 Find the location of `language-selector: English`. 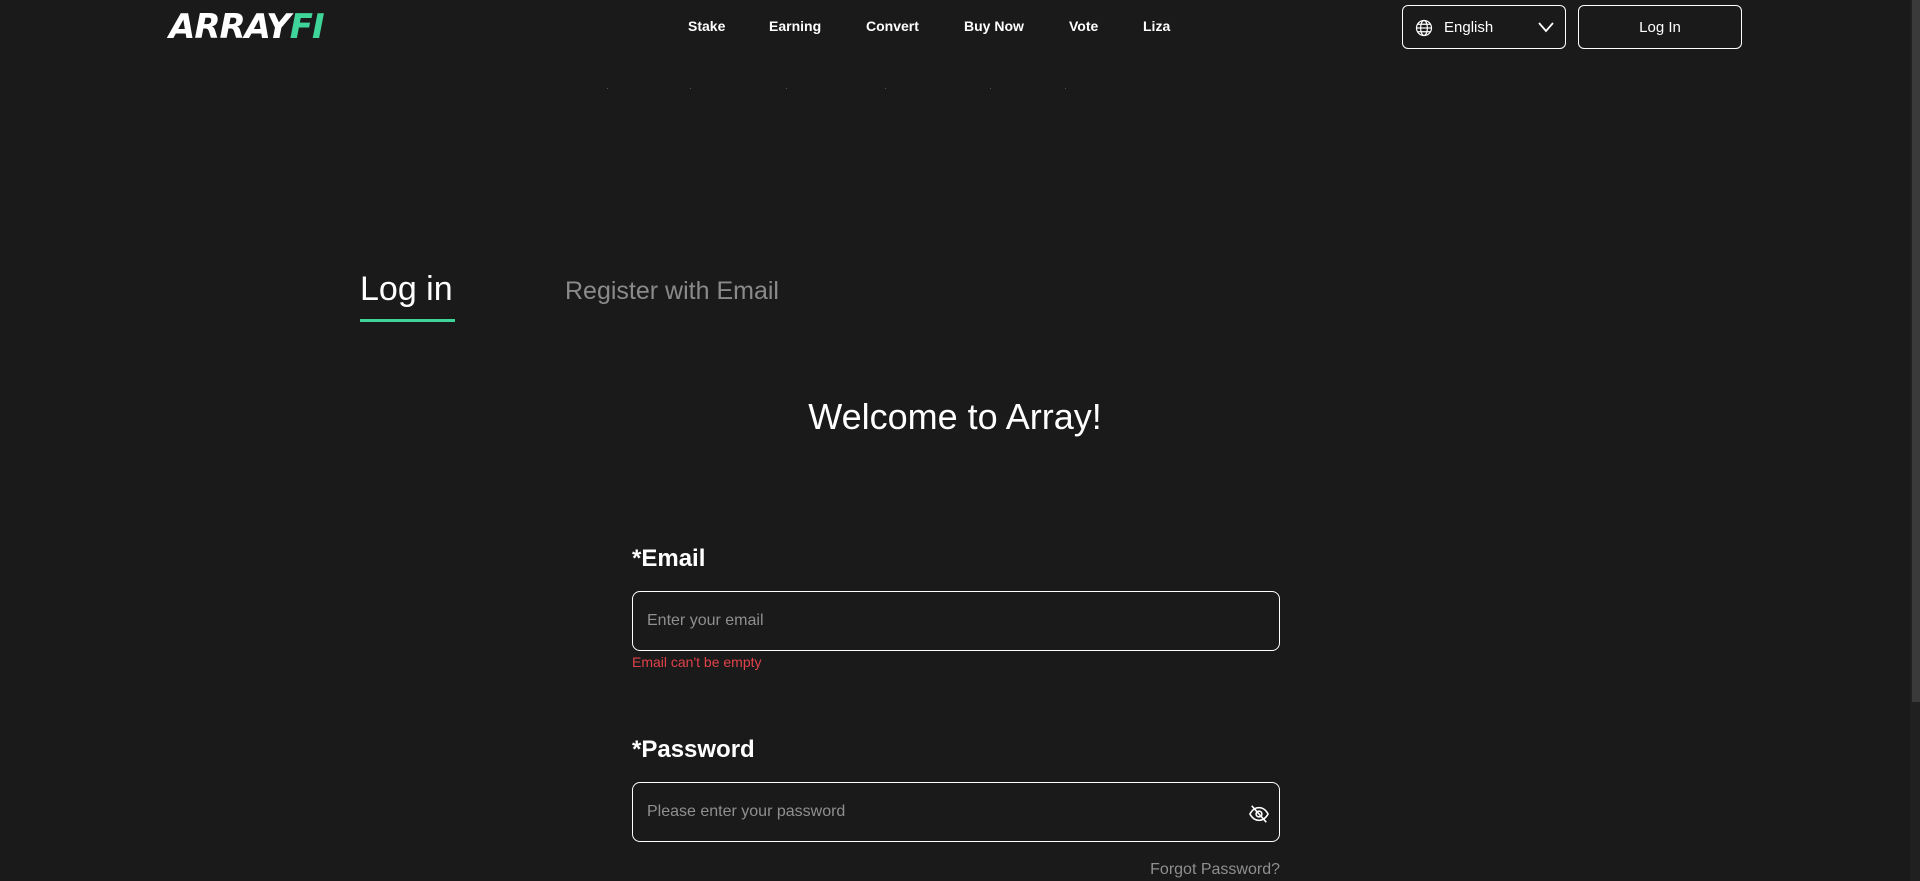

language-selector: English is located at coordinates (1484, 27).